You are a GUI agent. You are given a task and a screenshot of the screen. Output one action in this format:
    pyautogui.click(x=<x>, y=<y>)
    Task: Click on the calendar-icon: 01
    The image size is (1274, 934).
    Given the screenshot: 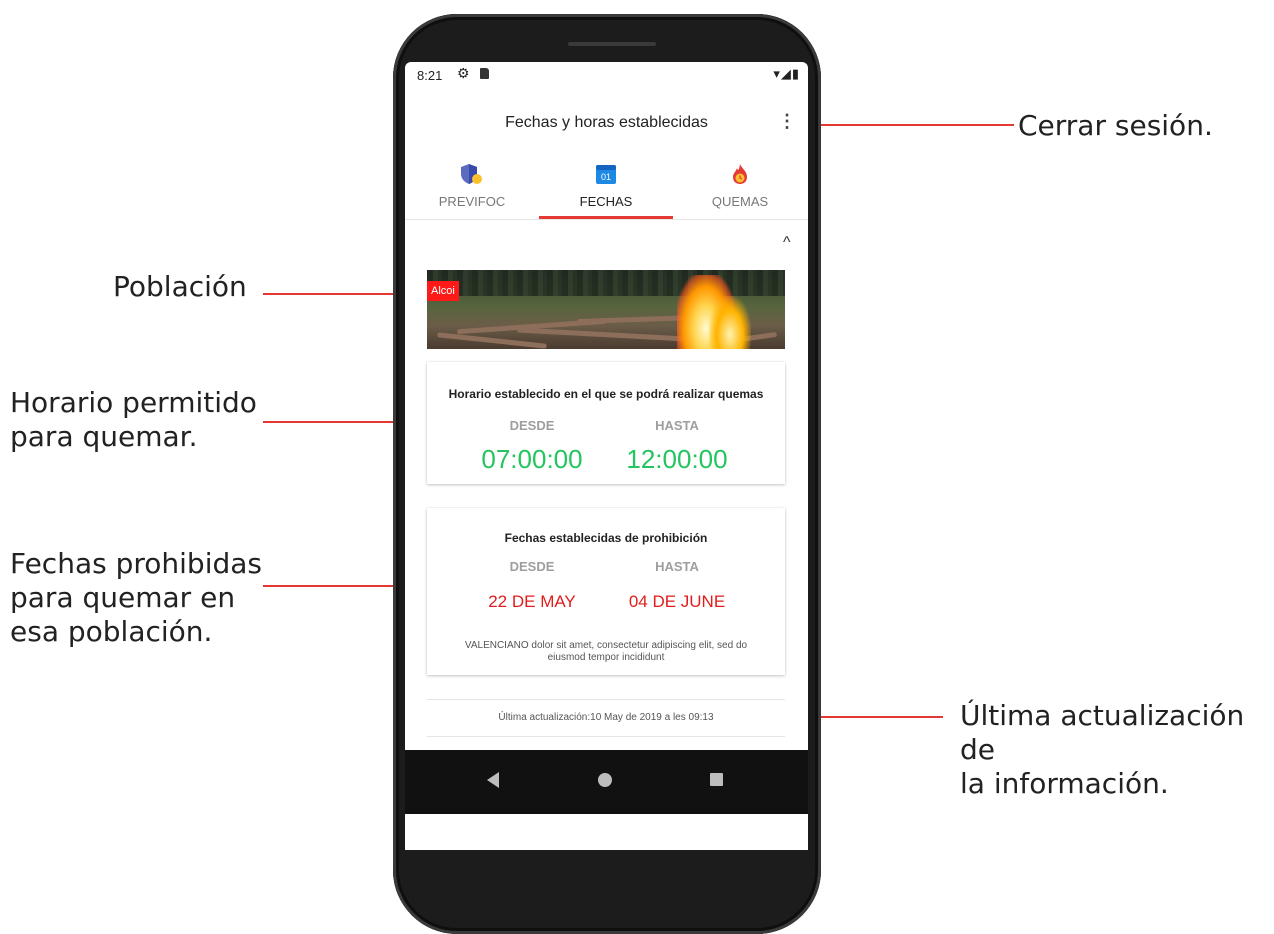 What is the action you would take?
    pyautogui.click(x=606, y=174)
    